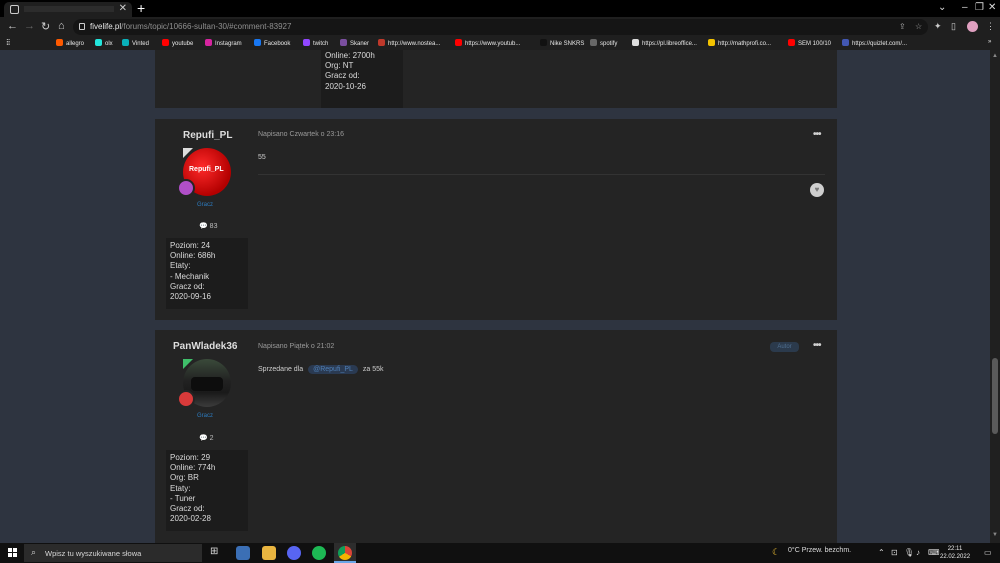  I want to click on apps-icon: ⣿, so click(8, 42).